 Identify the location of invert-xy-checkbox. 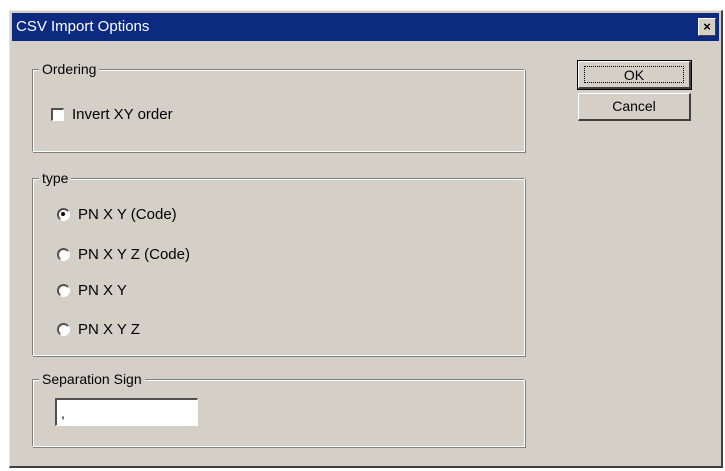
(57, 114).